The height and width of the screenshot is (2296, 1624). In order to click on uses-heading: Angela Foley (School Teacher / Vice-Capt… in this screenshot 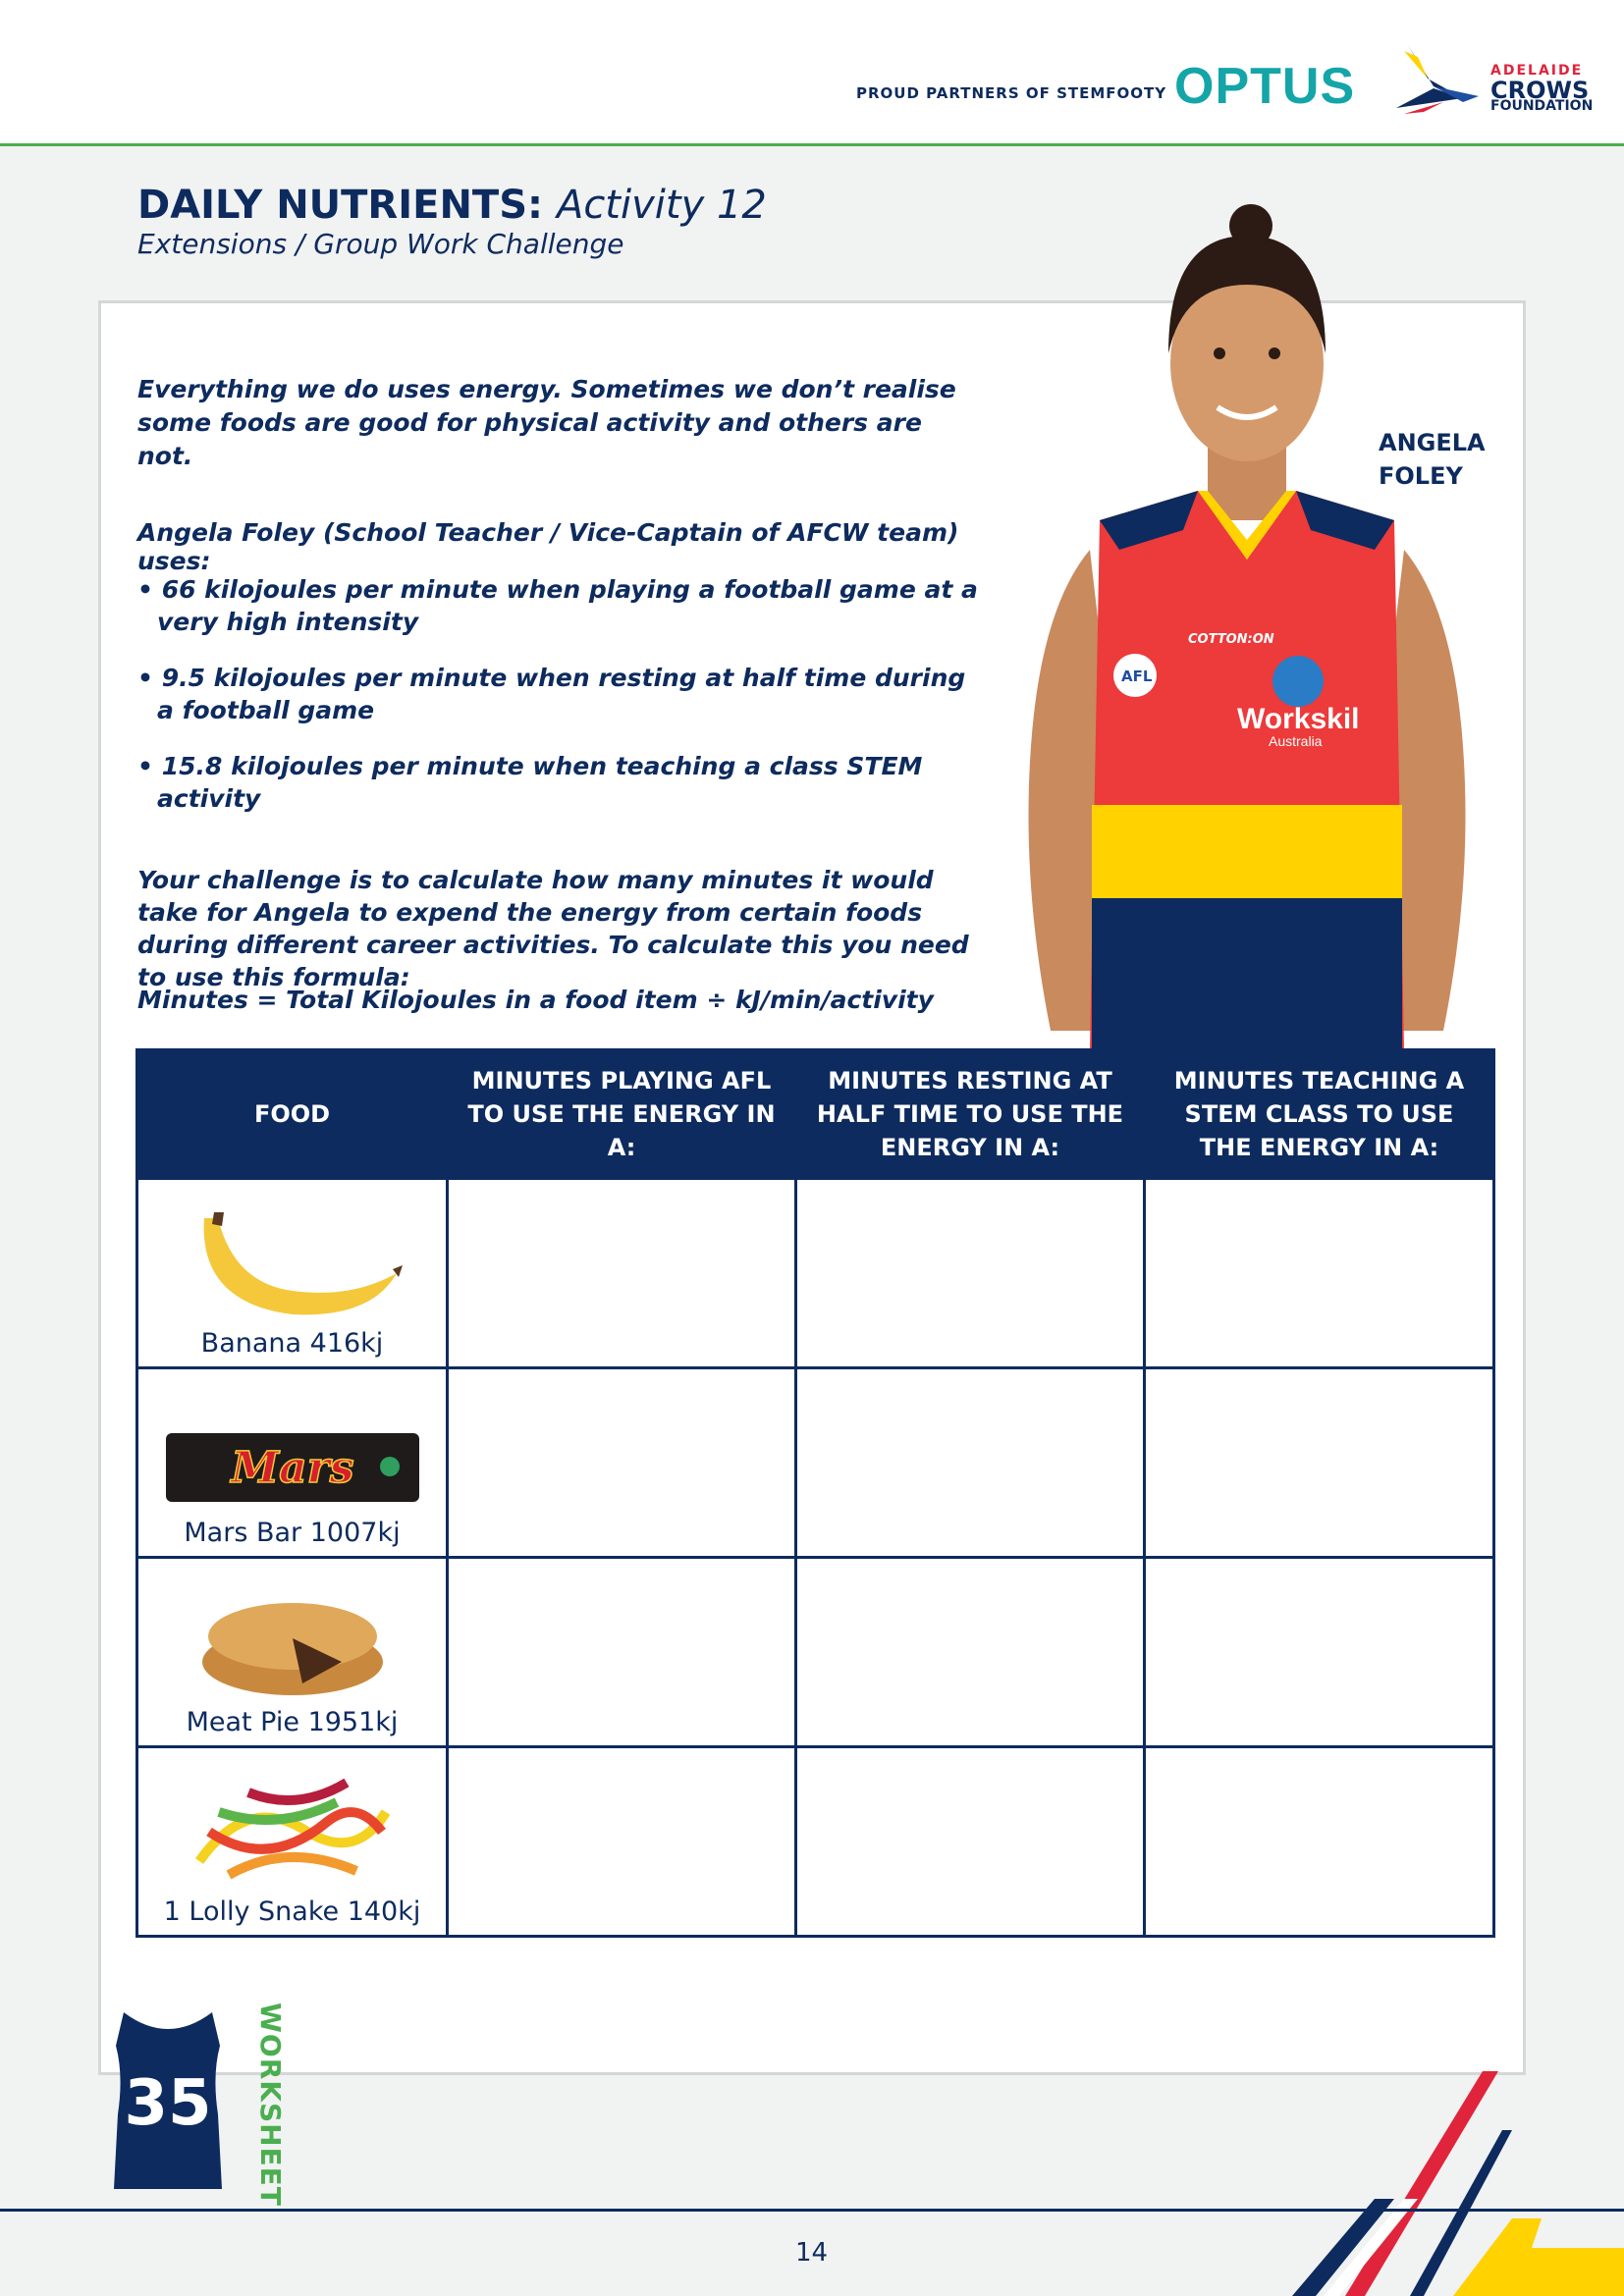, I will do `click(548, 546)`.